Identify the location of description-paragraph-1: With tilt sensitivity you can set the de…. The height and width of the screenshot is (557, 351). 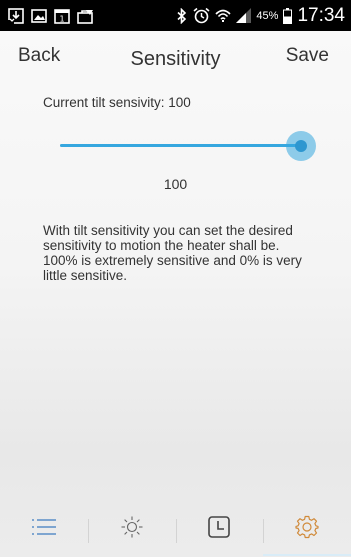
(168, 238).